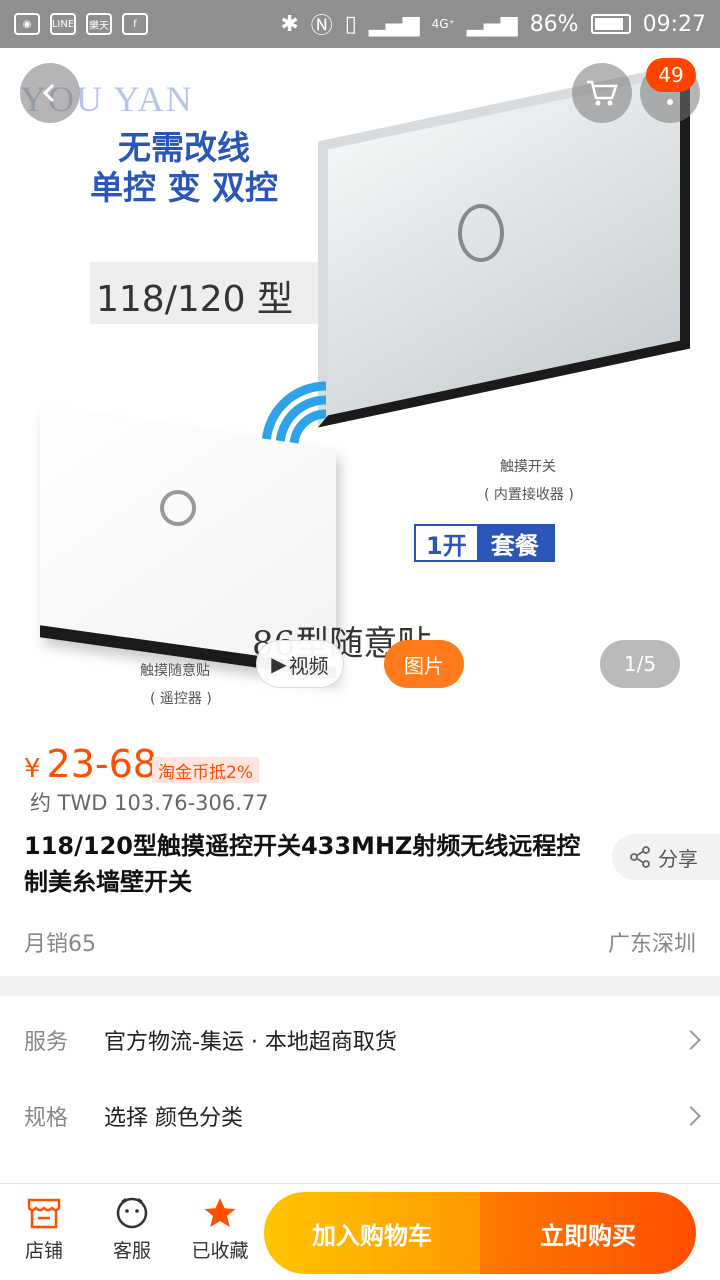 This screenshot has width=720, height=1280. I want to click on section-divider, so click(360, 986).